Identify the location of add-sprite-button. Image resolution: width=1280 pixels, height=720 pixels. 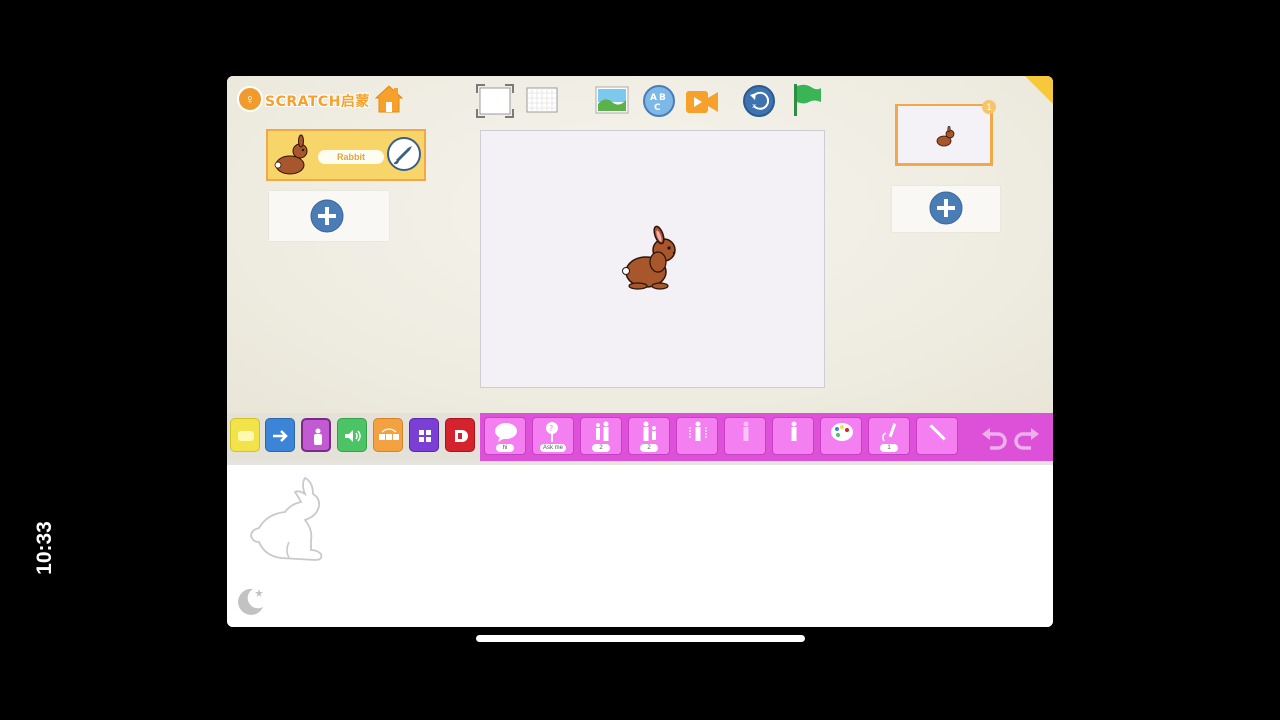
(327, 216).